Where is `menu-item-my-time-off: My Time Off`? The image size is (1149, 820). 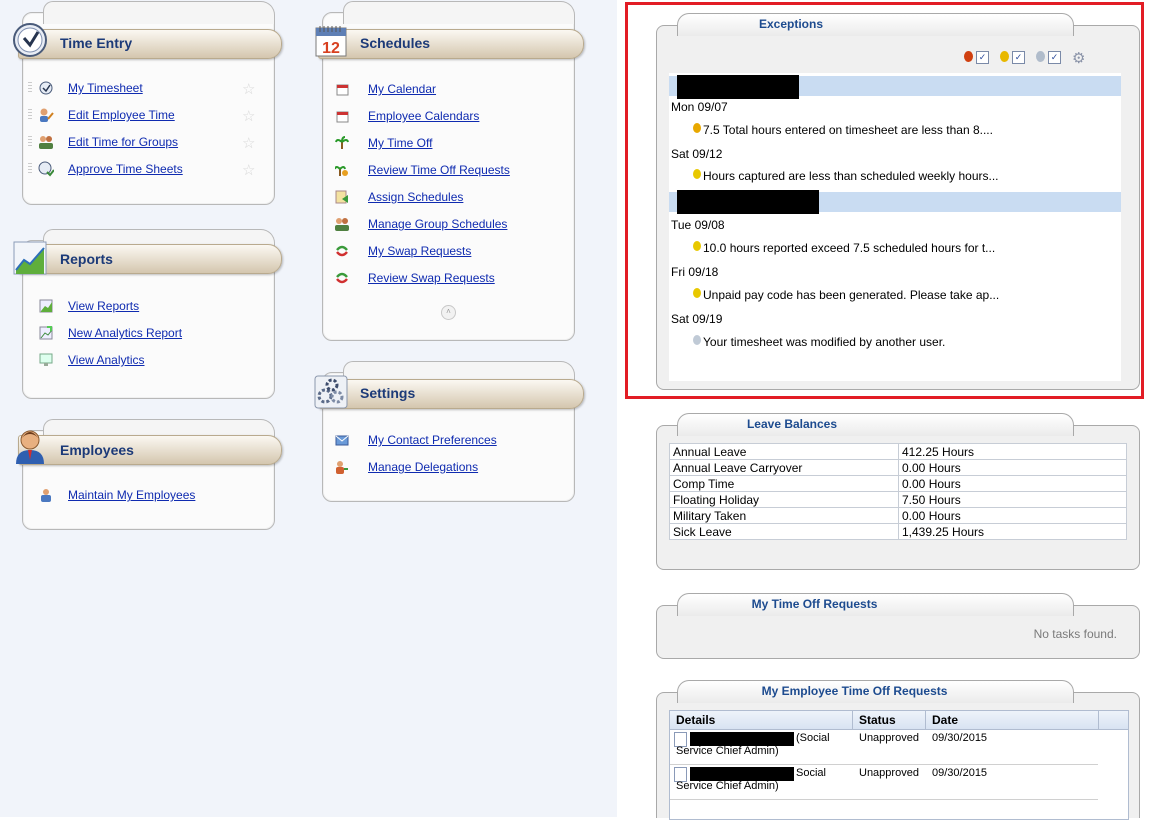 menu-item-my-time-off: My Time Off is located at coordinates (447, 144).